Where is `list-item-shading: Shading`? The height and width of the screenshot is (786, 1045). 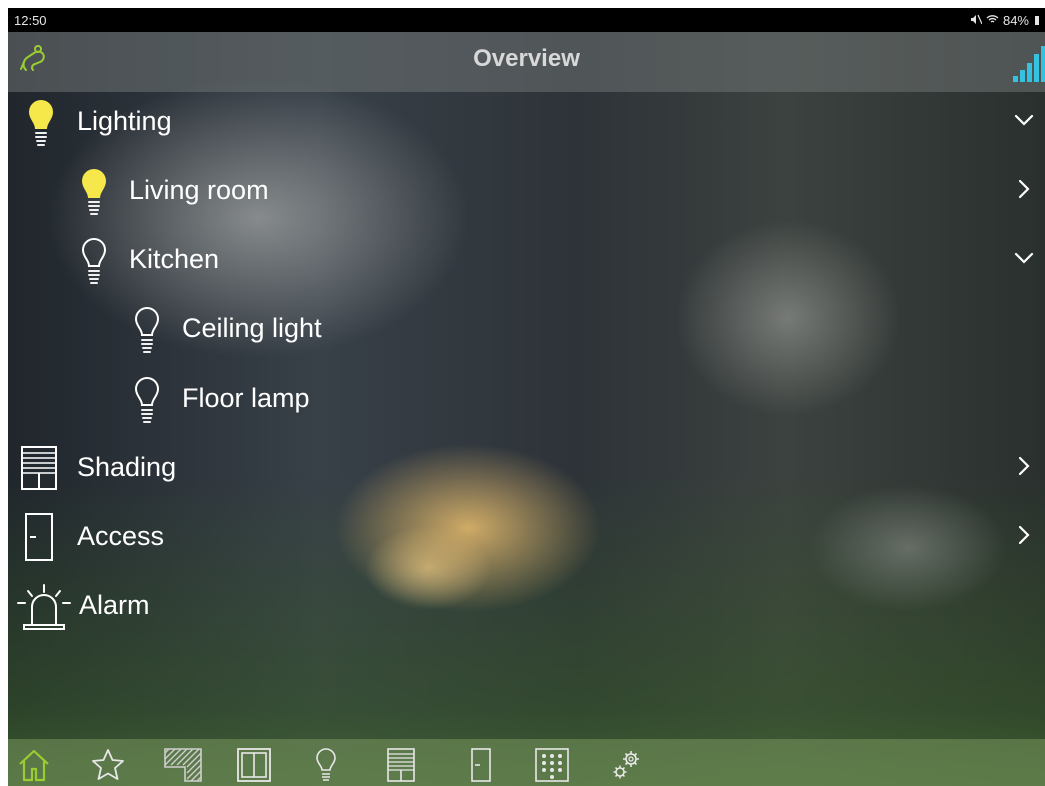
list-item-shading: Shading is located at coordinates (526, 468).